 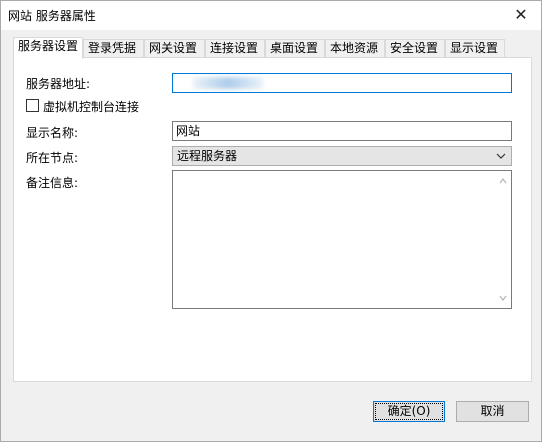 I want to click on chevron-down-icon, so click(x=501, y=156).